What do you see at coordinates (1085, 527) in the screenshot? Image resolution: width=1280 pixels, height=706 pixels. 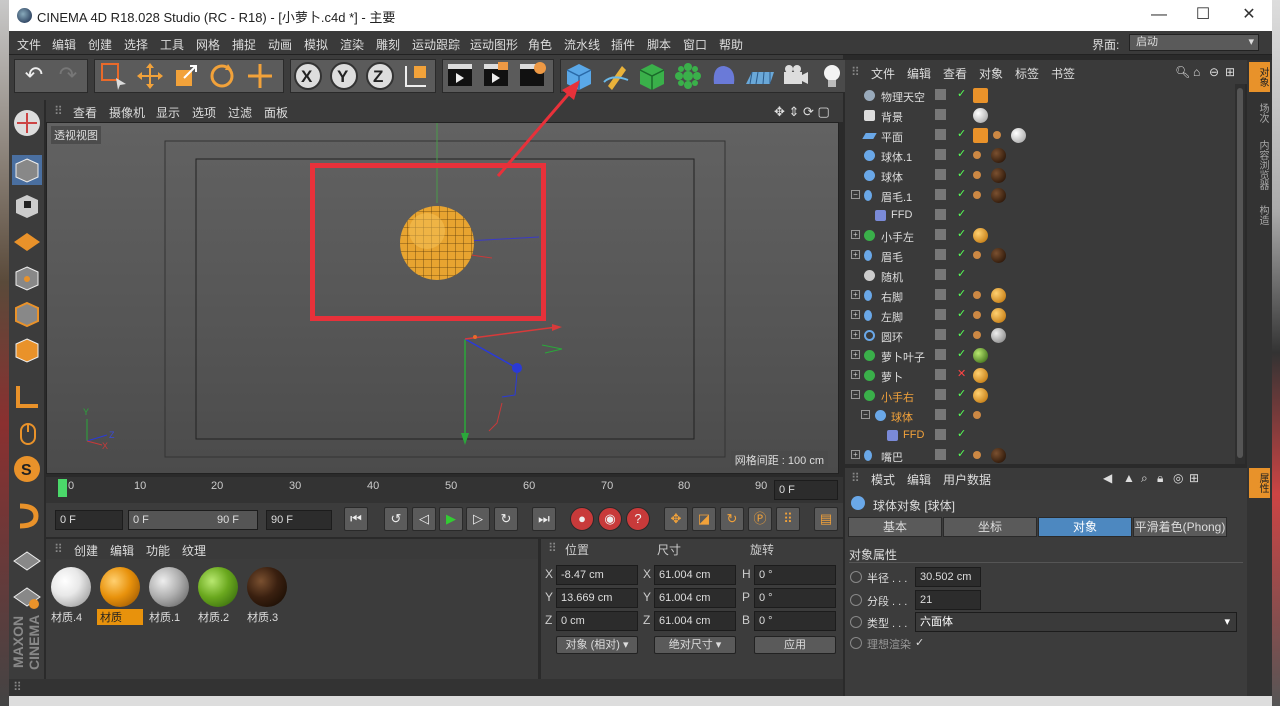 I see `tab-object: 对象` at bounding box center [1085, 527].